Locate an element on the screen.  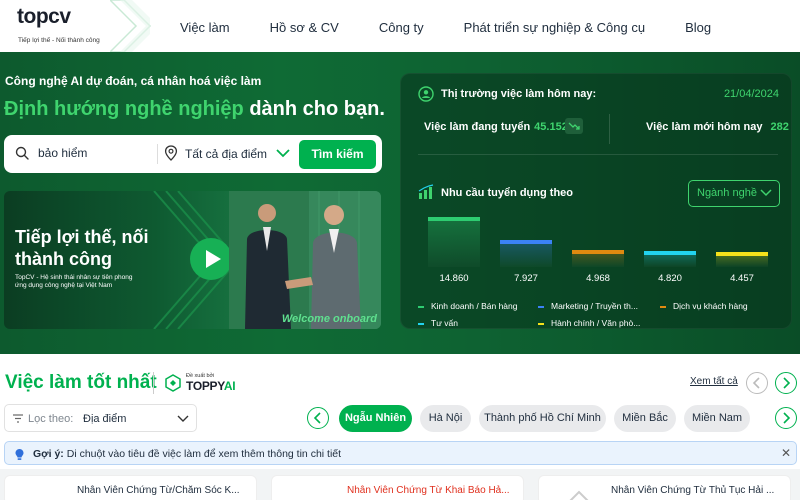
search-icon is located at coordinates (22, 153).